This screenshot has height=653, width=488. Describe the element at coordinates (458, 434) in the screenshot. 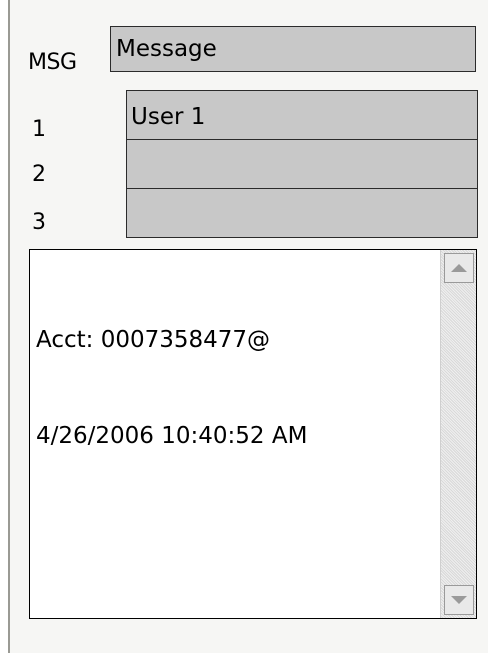

I see `vertical-scrollbar` at that location.